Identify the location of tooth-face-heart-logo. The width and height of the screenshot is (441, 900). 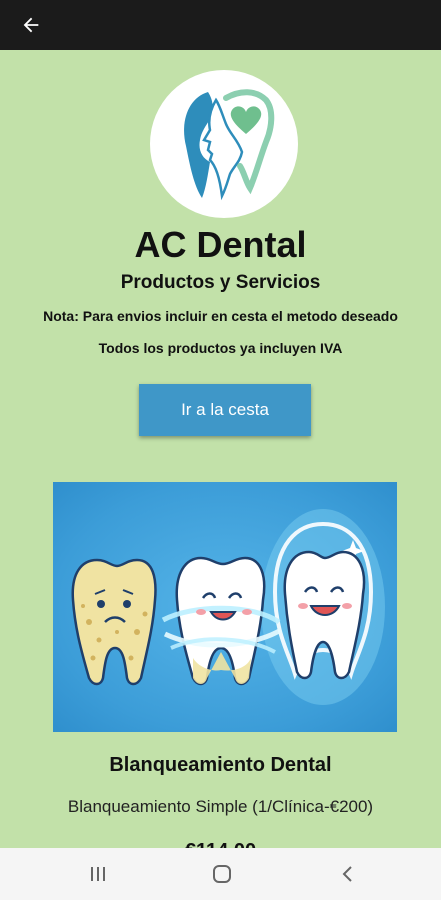
(229, 145).